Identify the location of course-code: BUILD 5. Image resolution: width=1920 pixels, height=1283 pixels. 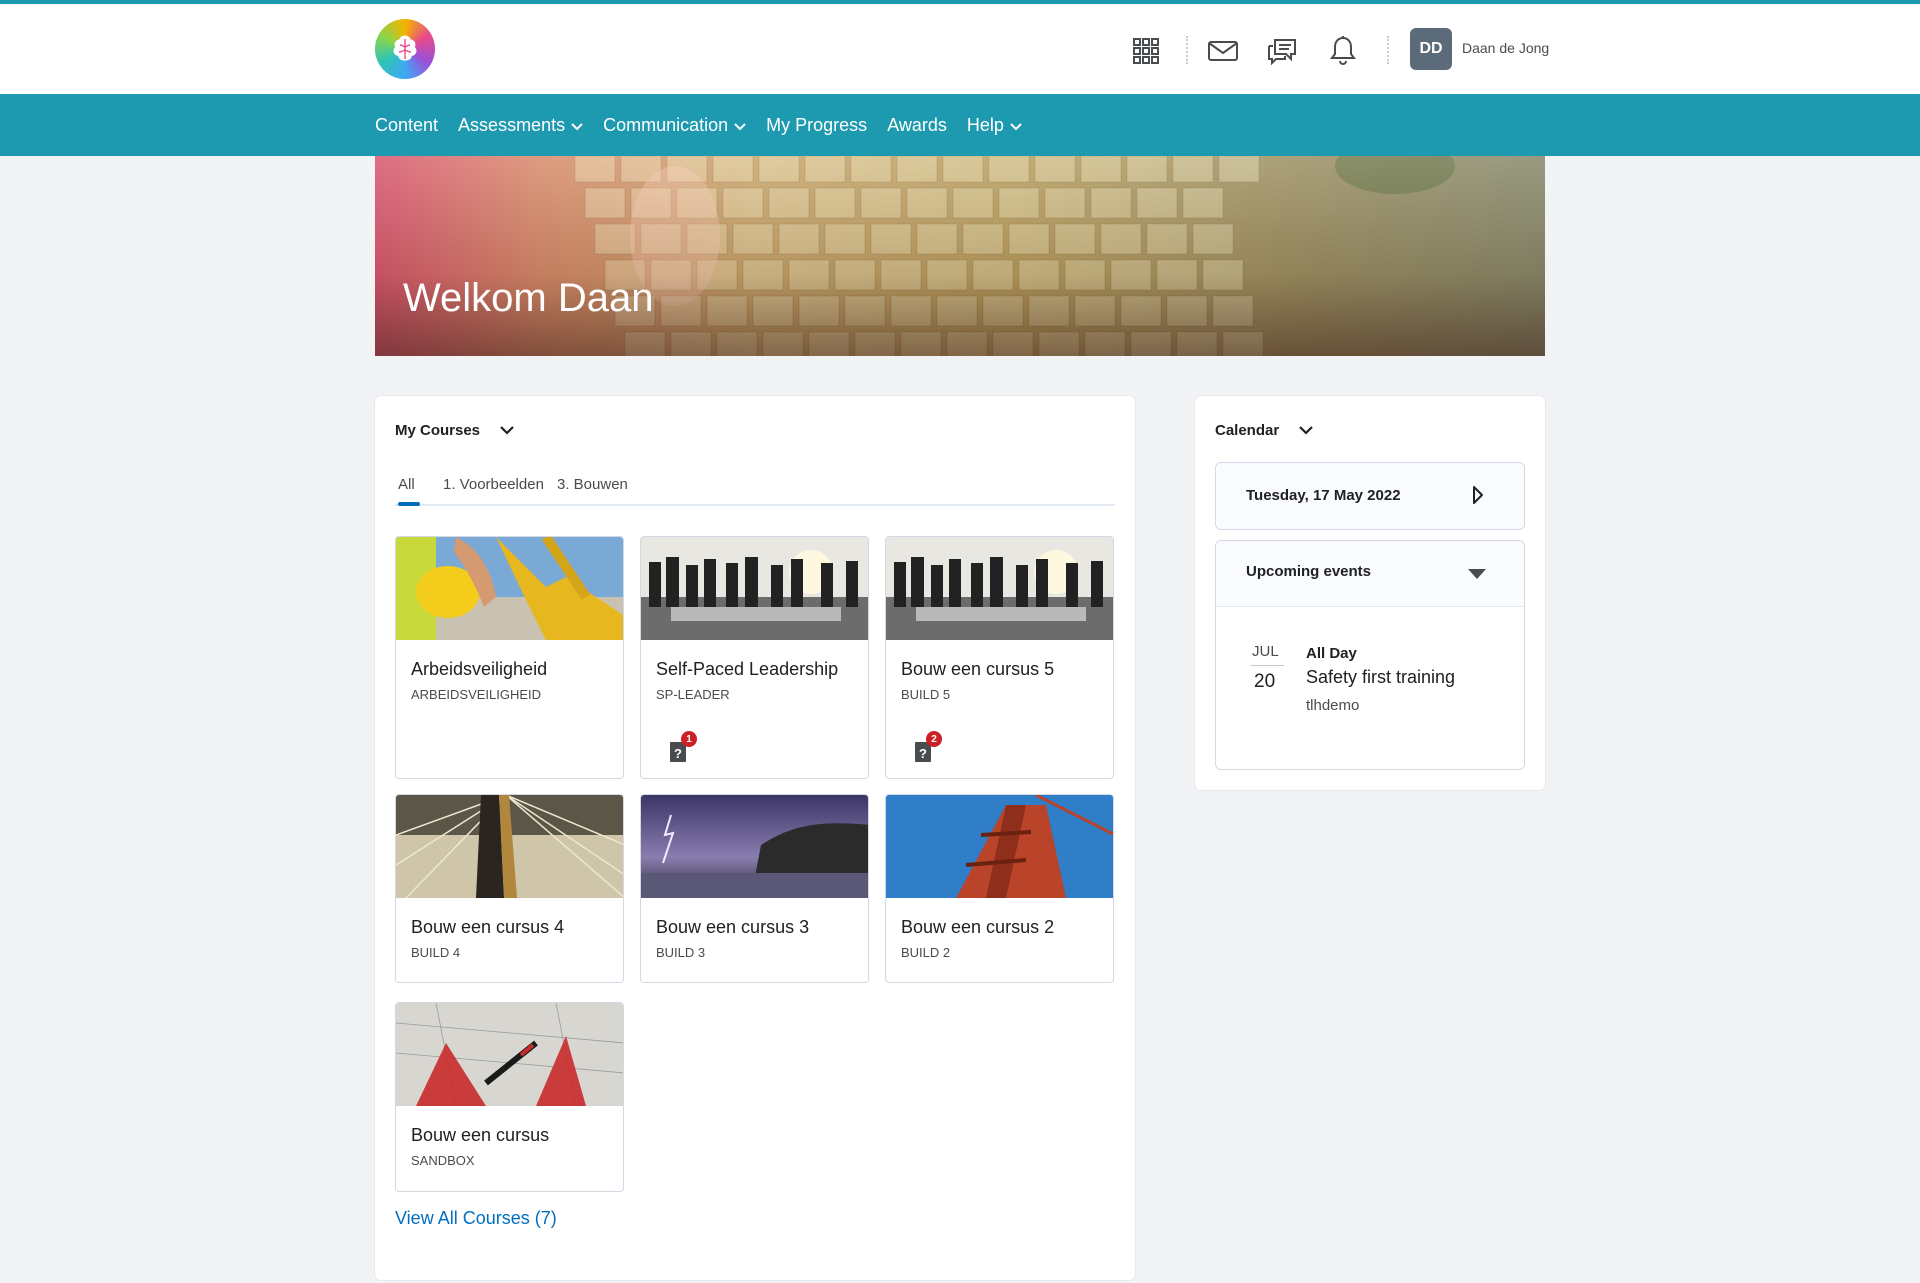
(926, 694).